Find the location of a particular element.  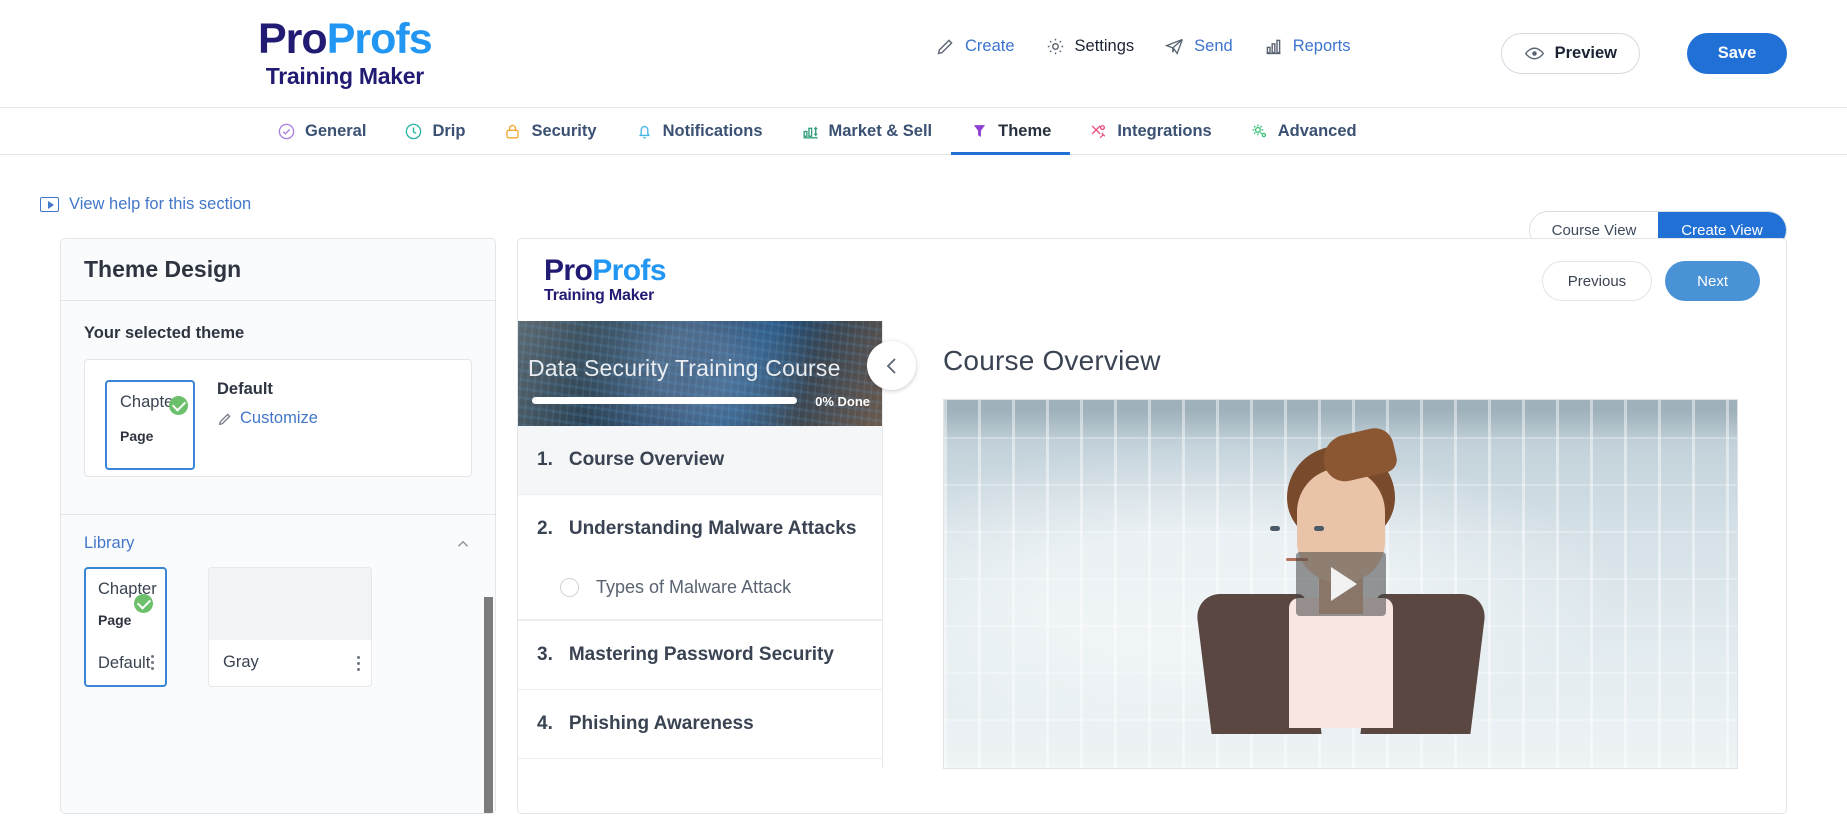

chevron-up-icon is located at coordinates (463, 544).